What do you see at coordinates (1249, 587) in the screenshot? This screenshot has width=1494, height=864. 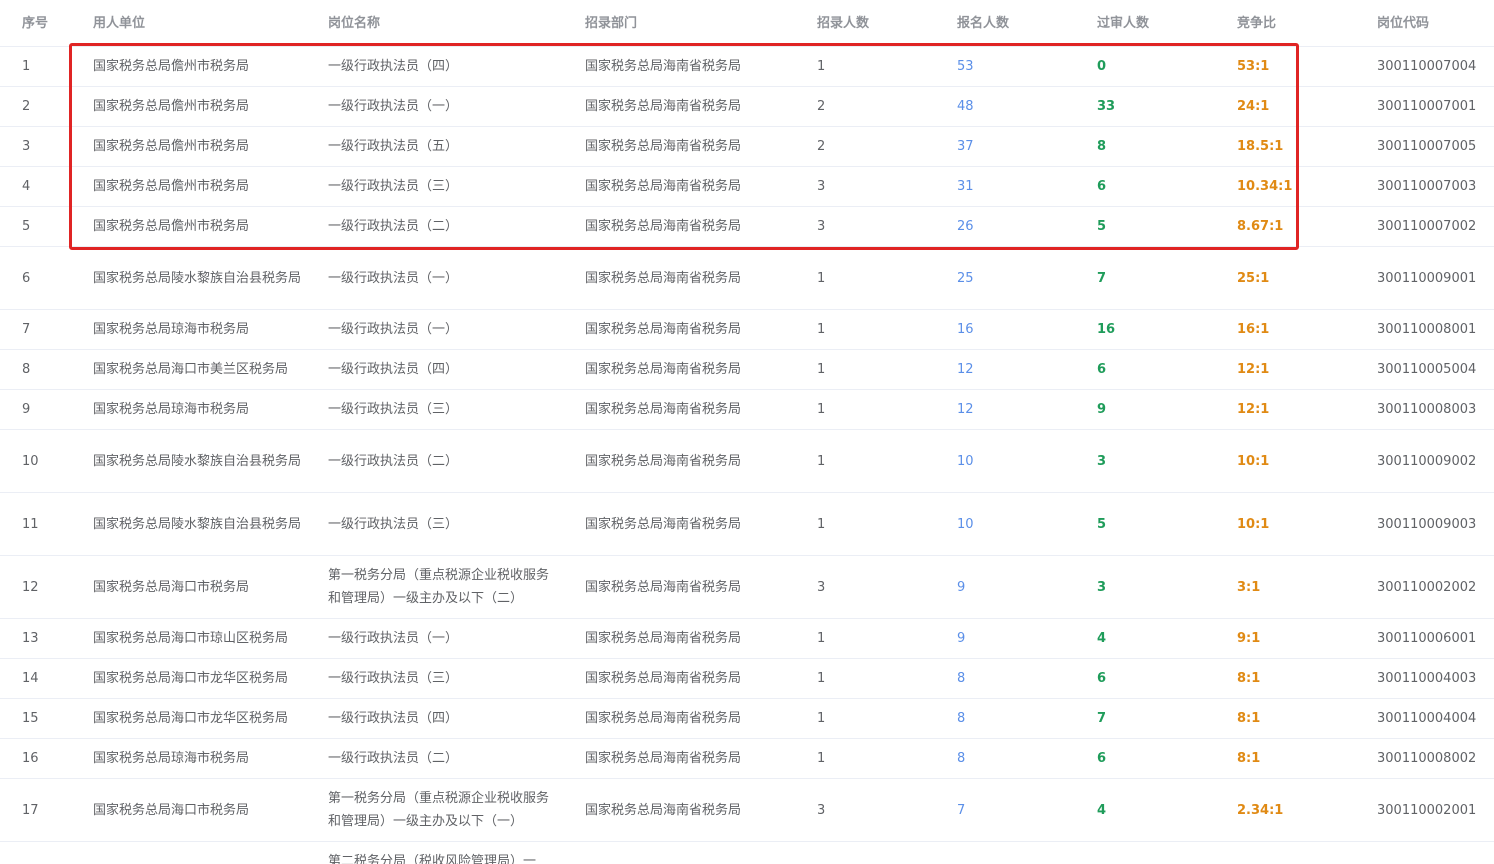 I see `row-ratio-value: 3:1` at bounding box center [1249, 587].